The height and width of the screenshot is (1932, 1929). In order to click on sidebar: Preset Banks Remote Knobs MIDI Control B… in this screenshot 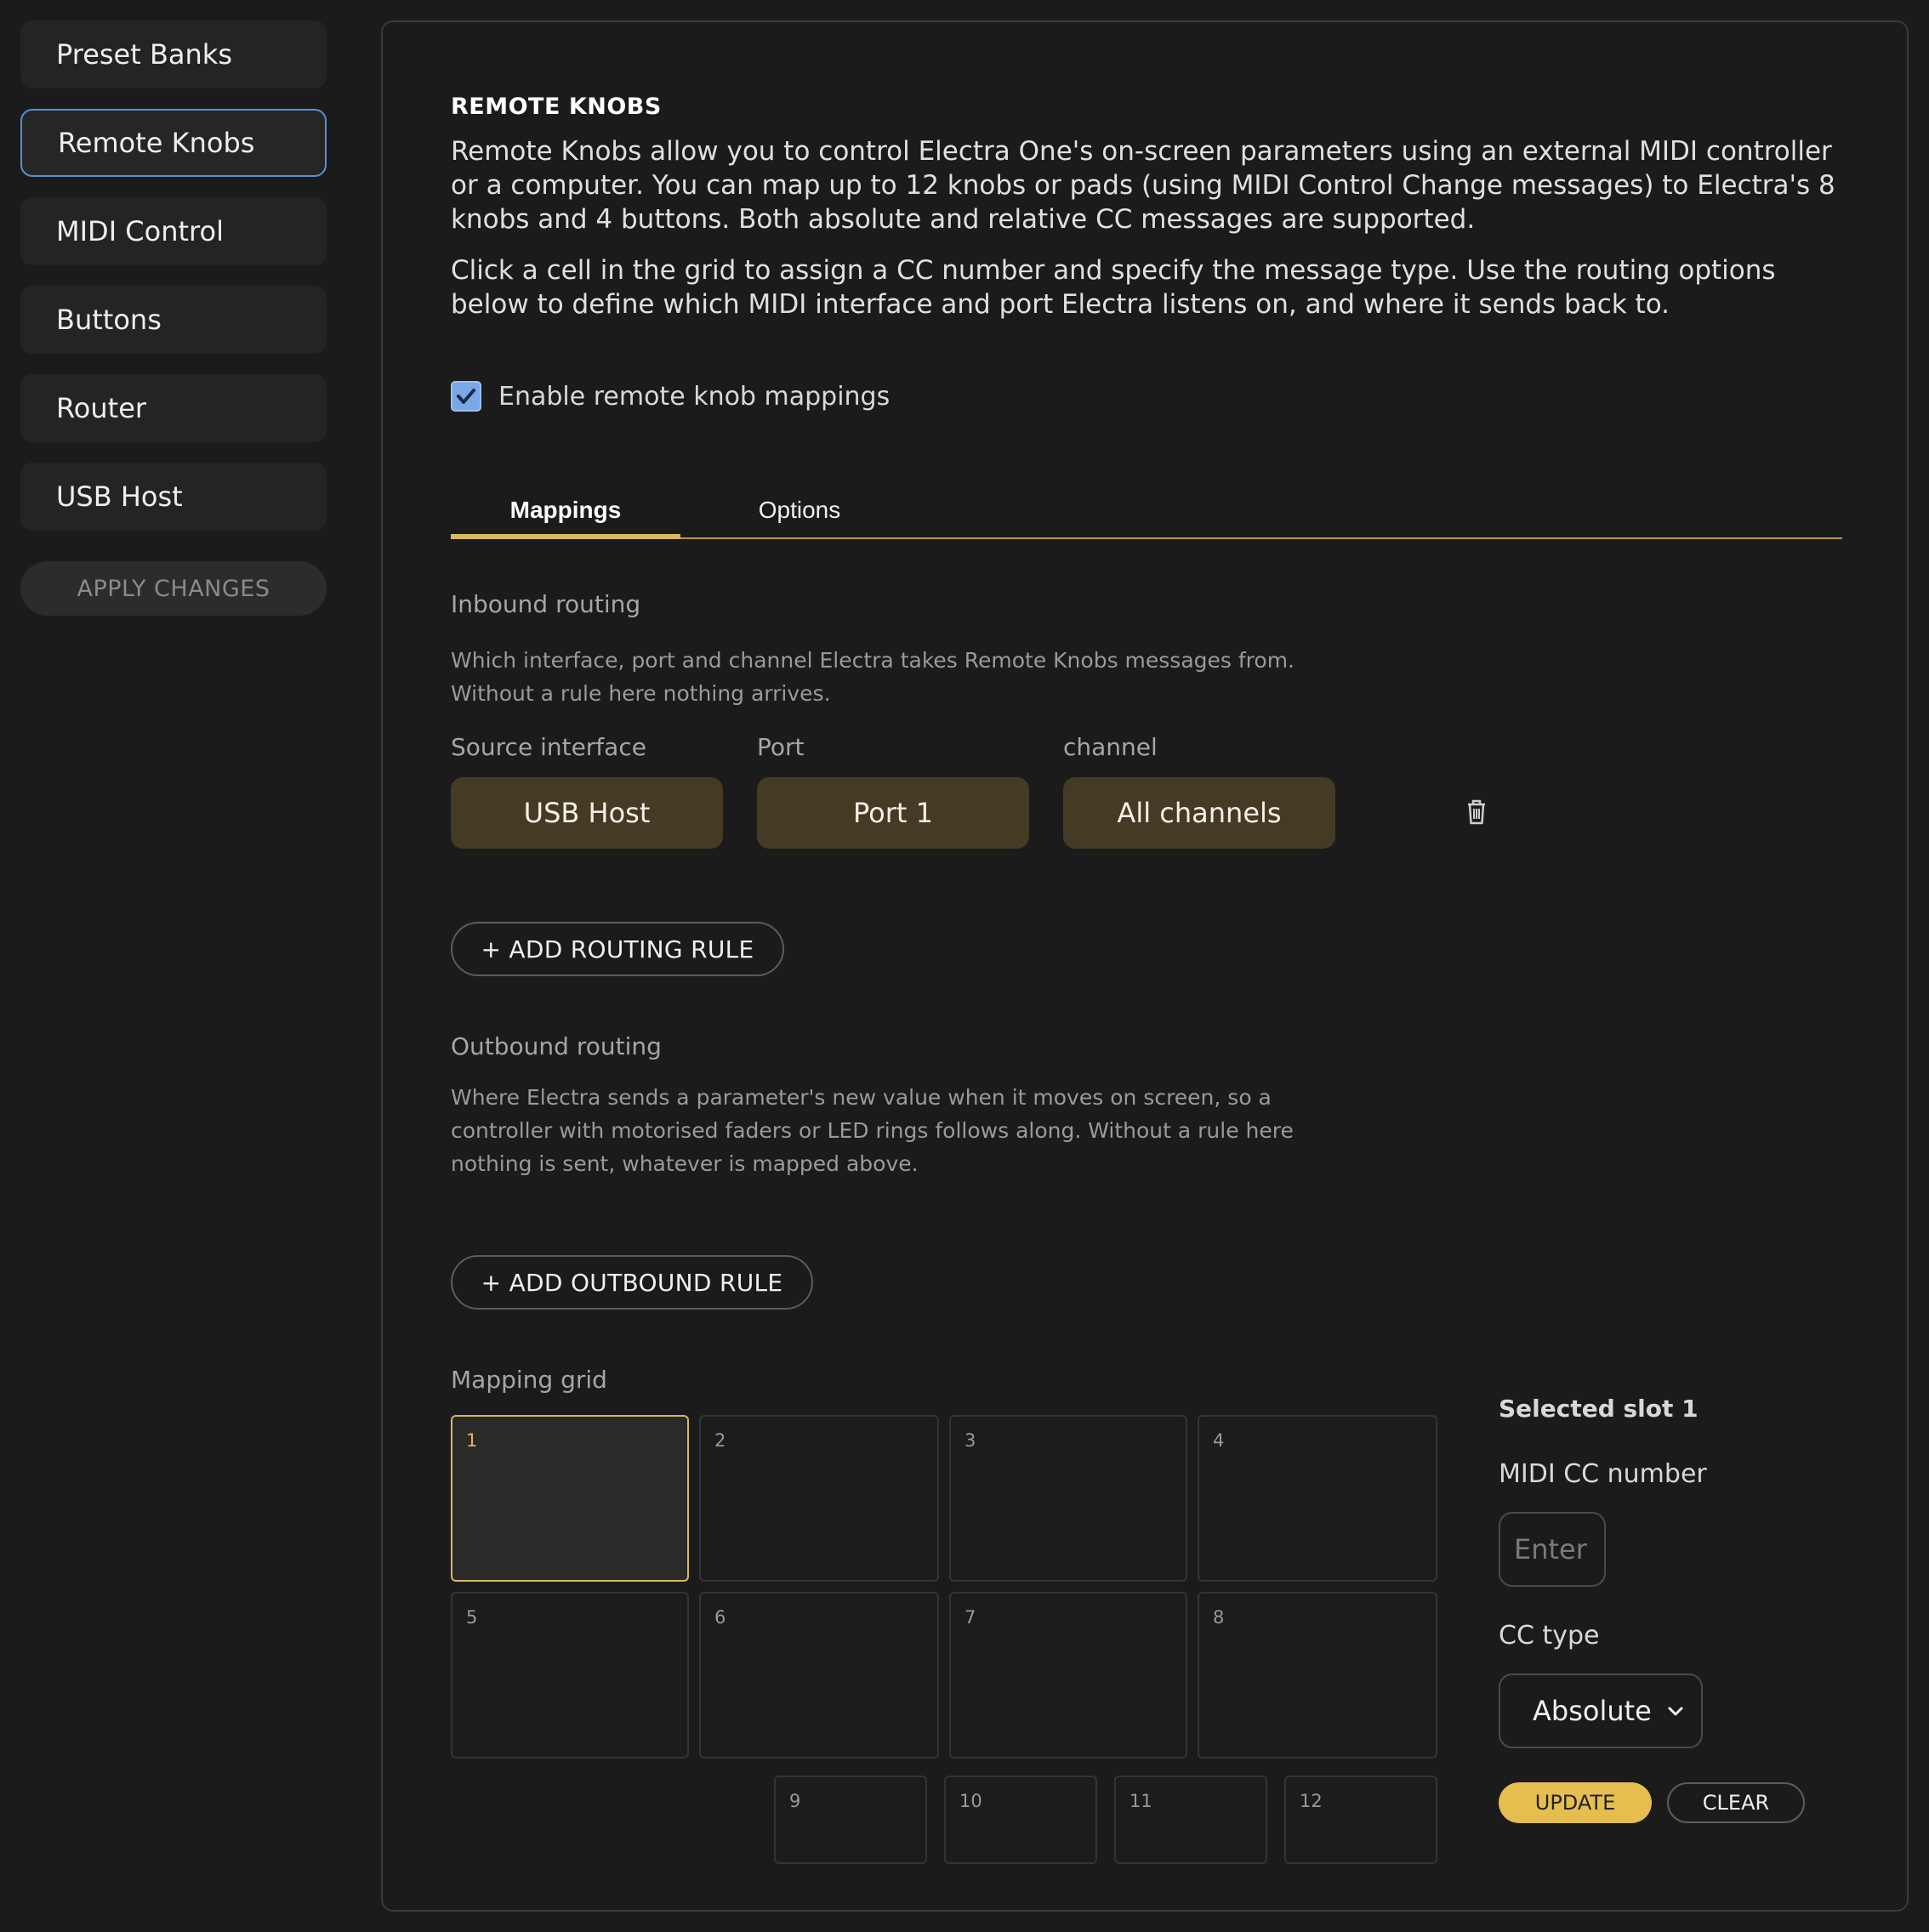, I will do `click(174, 318)`.